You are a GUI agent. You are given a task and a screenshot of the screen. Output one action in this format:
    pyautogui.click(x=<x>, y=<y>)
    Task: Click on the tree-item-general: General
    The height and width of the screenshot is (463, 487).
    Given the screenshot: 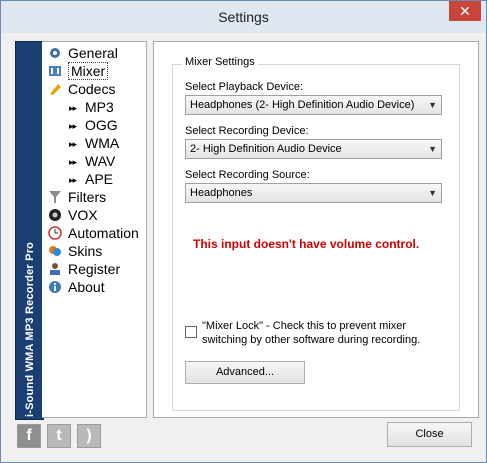 What is the action you would take?
    pyautogui.click(x=83, y=53)
    